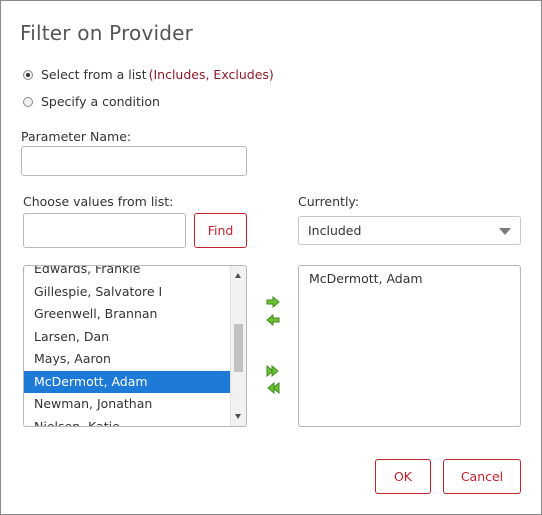  What do you see at coordinates (127, 337) in the screenshot?
I see `list-item: Larsen, Dan` at bounding box center [127, 337].